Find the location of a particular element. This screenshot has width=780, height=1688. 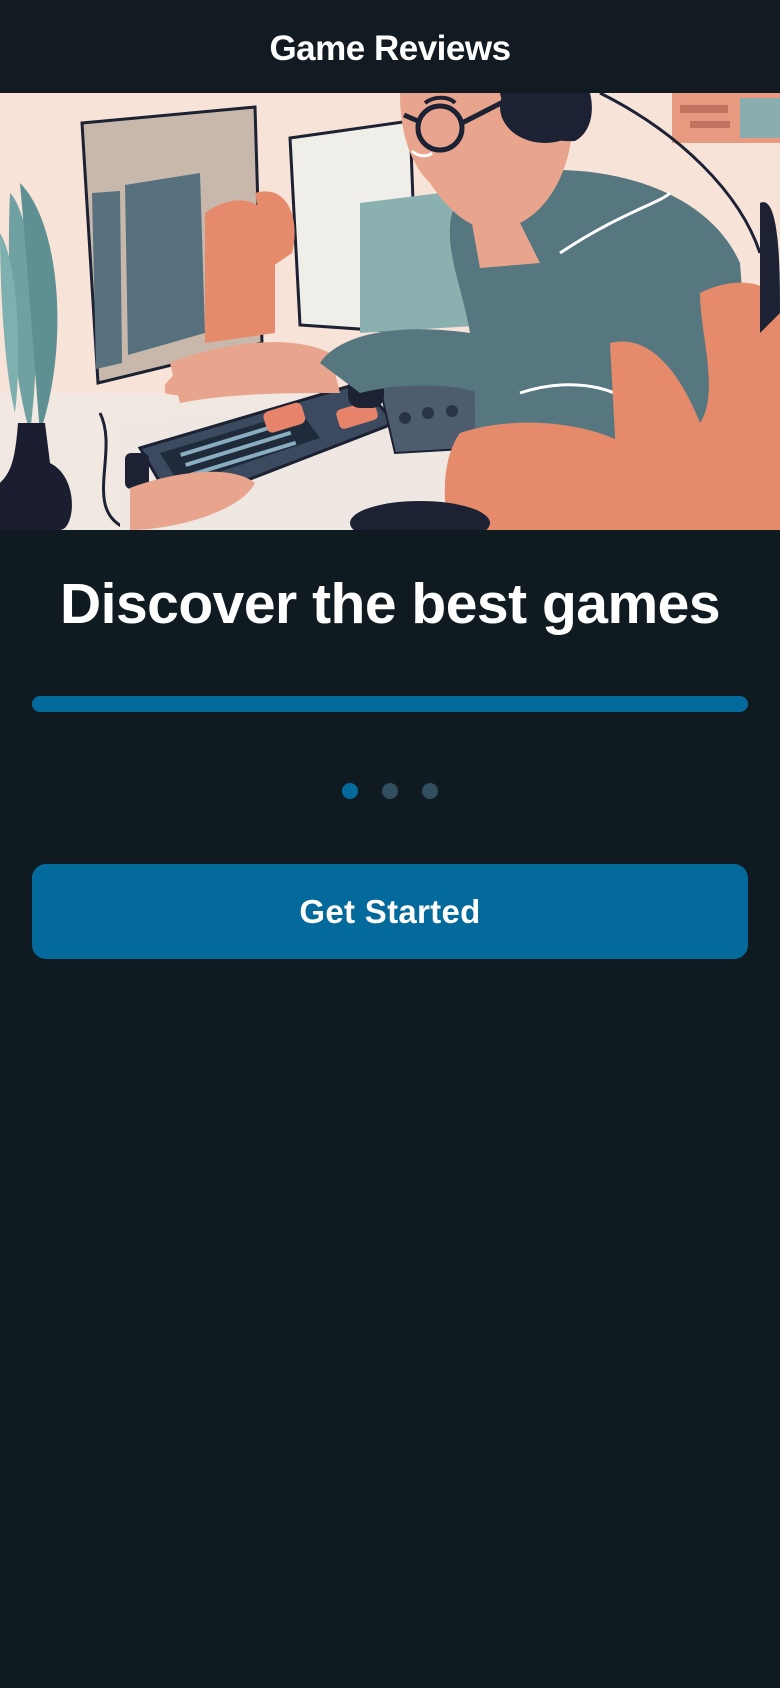

get-started-button: Get Started is located at coordinates (390, 911).